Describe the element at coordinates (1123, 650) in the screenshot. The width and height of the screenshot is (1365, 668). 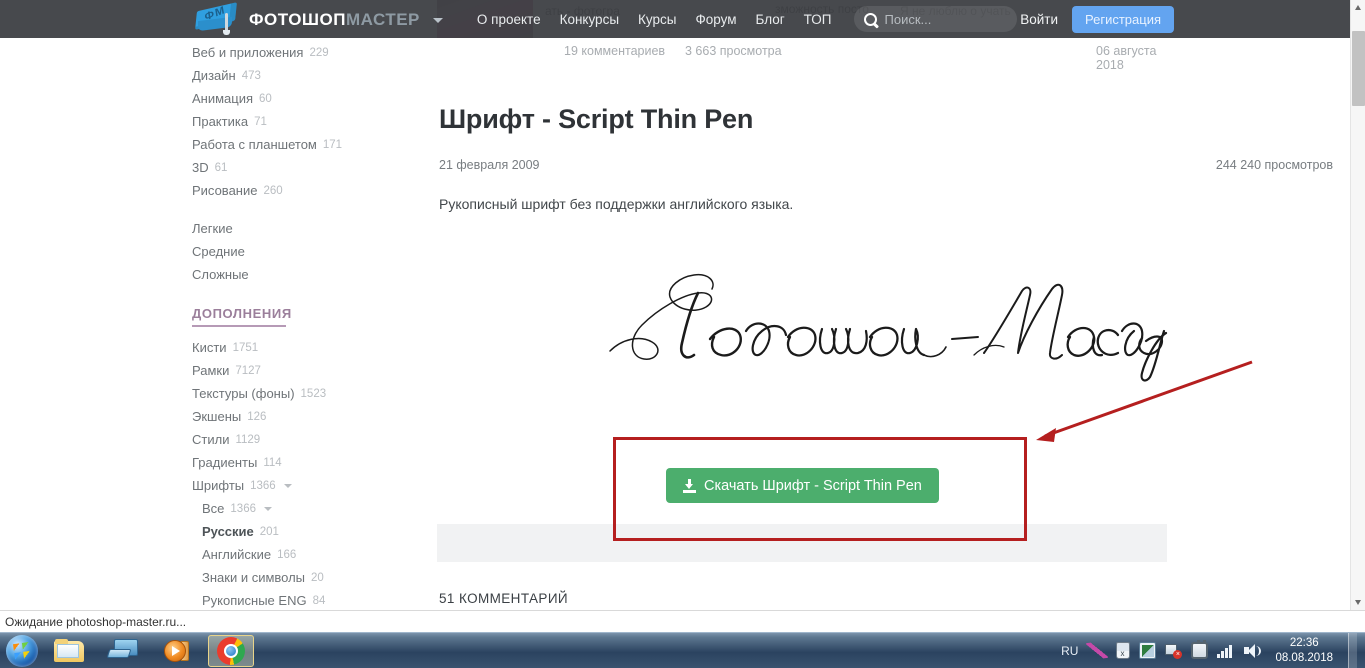
I see `usb-eject-icon` at that location.